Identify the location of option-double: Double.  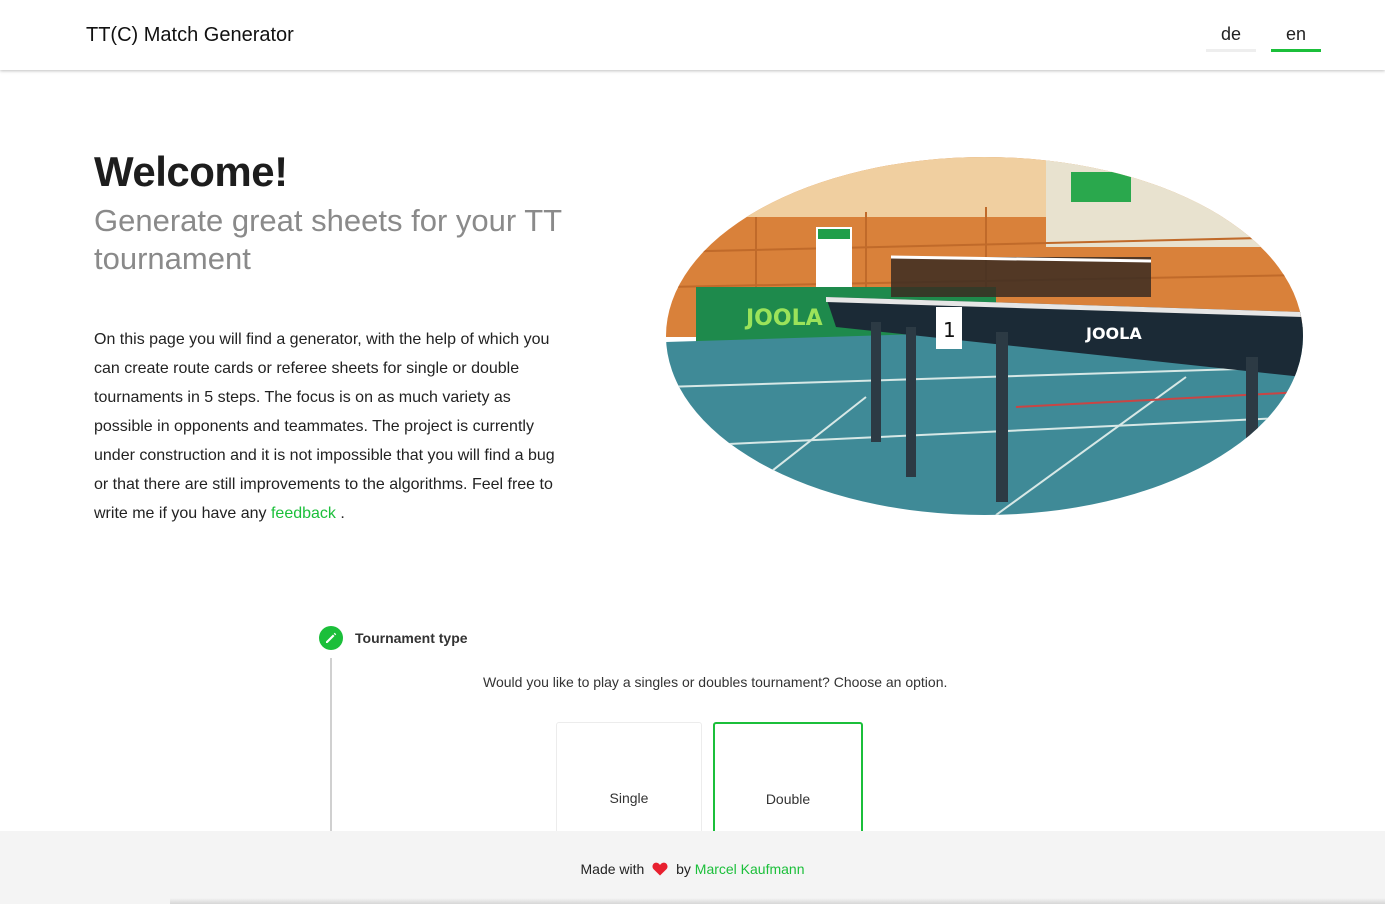
(788, 781).